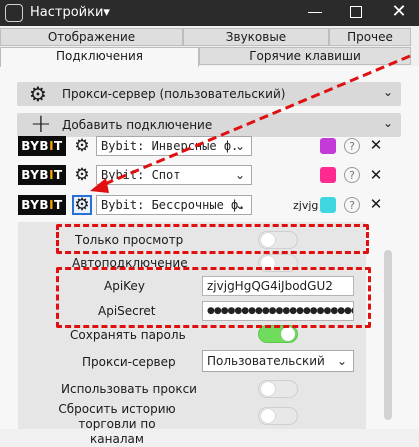 Image resolution: width=419 pixels, height=447 pixels. What do you see at coordinates (106, 12) in the screenshot?
I see `chevron-down-icon: ▾` at bounding box center [106, 12].